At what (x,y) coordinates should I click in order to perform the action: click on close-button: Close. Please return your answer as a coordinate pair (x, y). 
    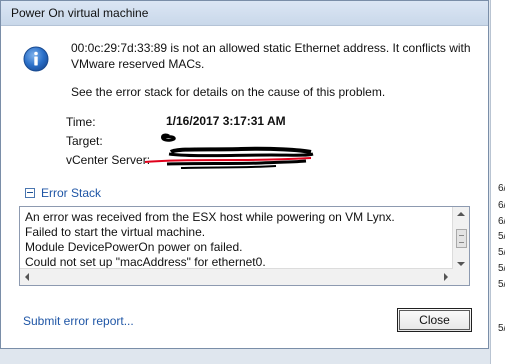
    Looking at the image, I should click on (434, 320).